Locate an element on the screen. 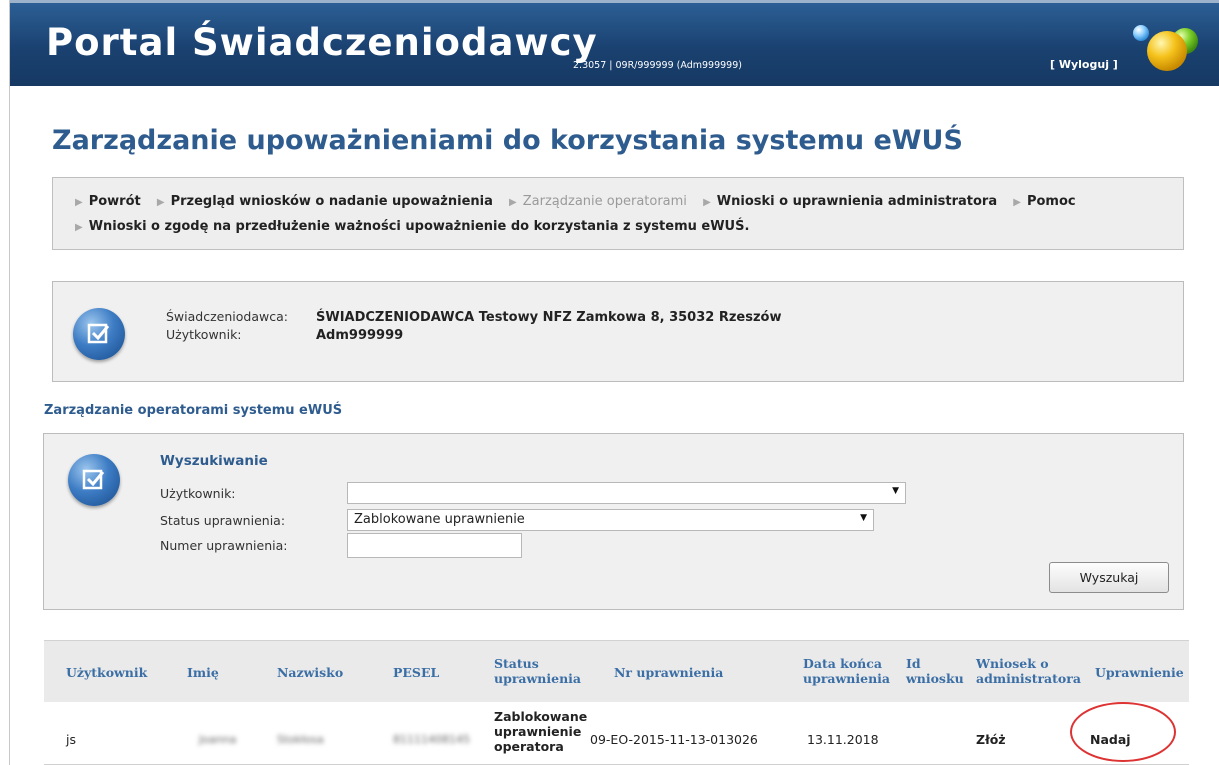 The image size is (1219, 765). search-button: Wyszukaj is located at coordinates (1109, 577).